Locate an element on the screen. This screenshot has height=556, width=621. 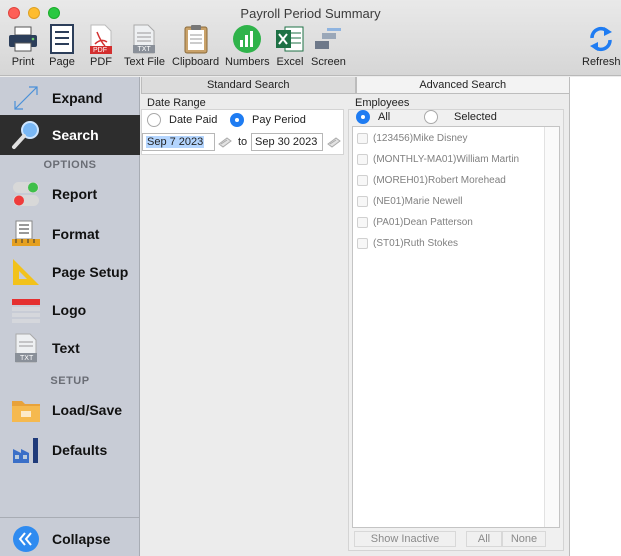
employee-button-bar: Show Inactive All None is located at coordinates (450, 539).